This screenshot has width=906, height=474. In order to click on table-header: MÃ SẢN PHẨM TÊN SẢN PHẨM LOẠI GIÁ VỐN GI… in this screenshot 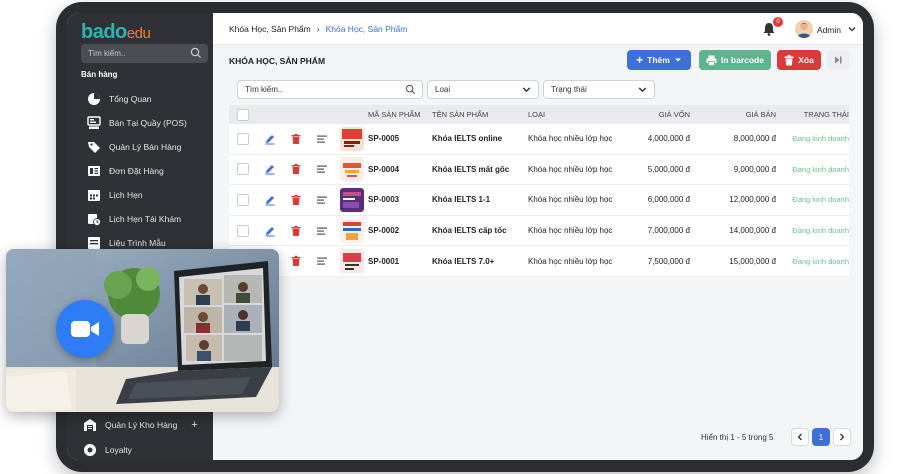, I will do `click(539, 114)`.